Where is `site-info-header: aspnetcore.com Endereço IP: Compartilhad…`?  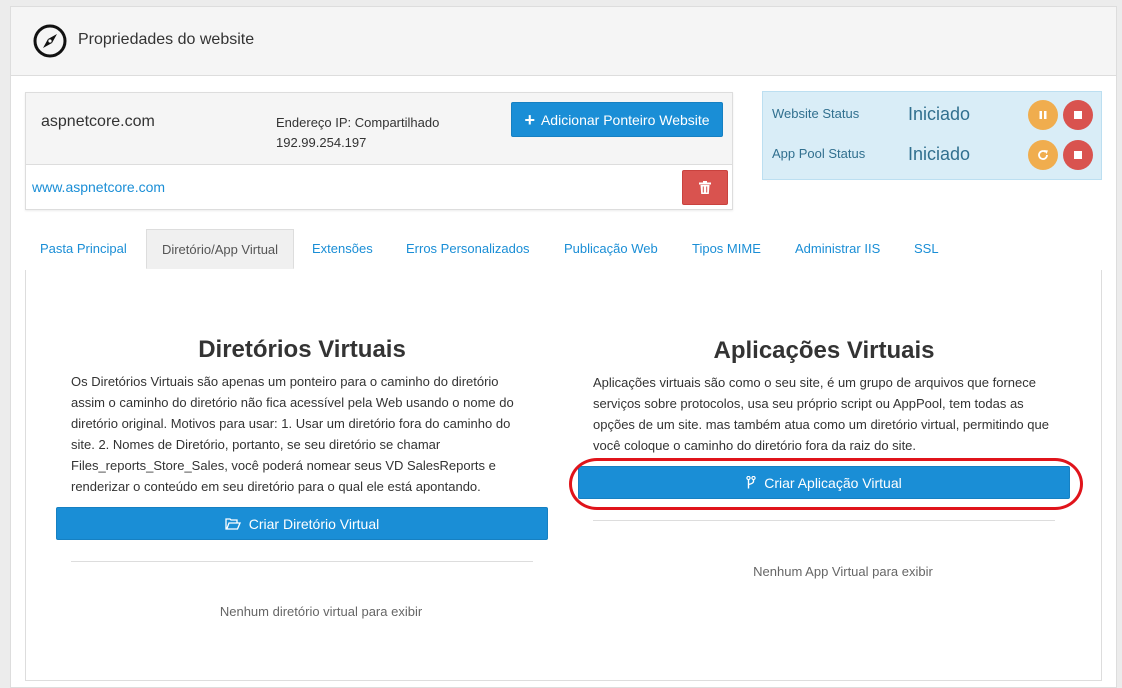 site-info-header: aspnetcore.com Endereço IP: Compartilhad… is located at coordinates (379, 129).